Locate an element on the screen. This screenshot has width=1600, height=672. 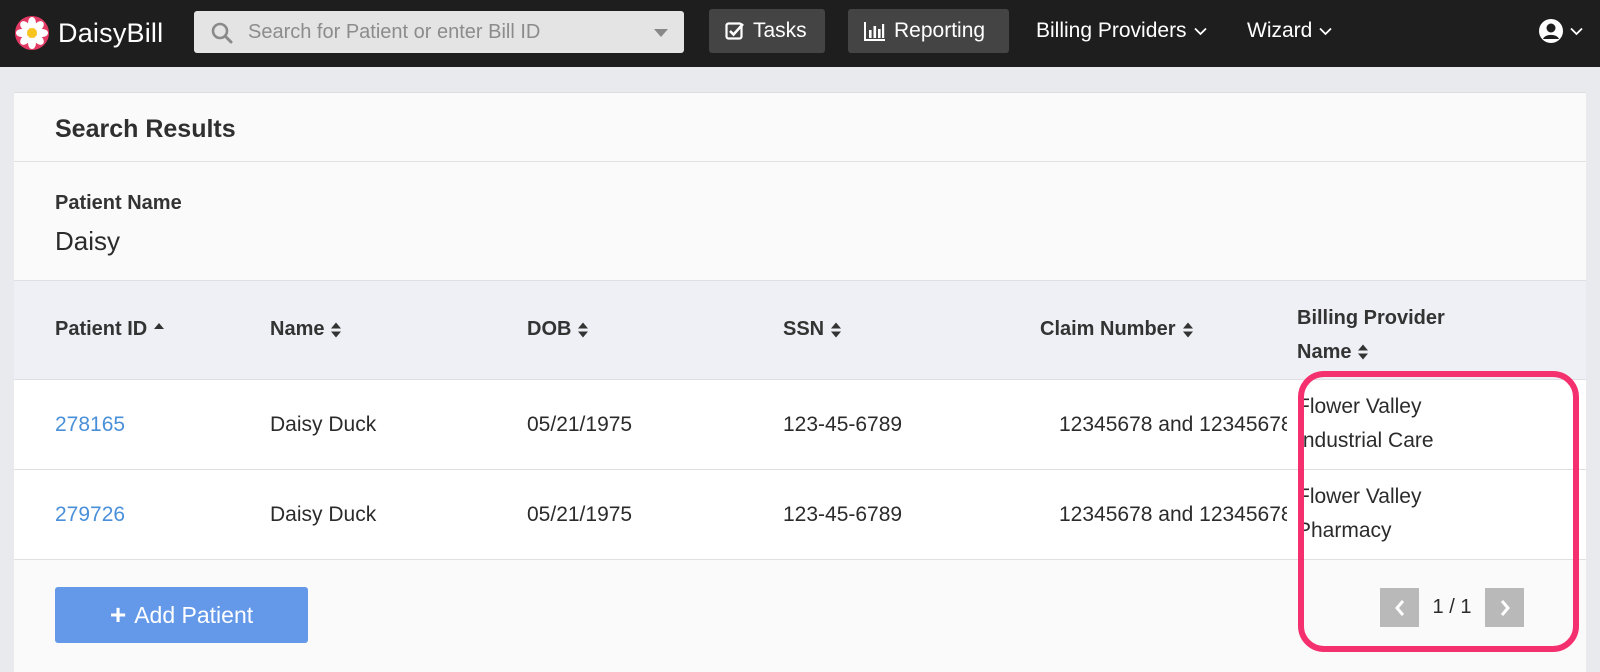
reporting-label: Reporting is located at coordinates (940, 30).